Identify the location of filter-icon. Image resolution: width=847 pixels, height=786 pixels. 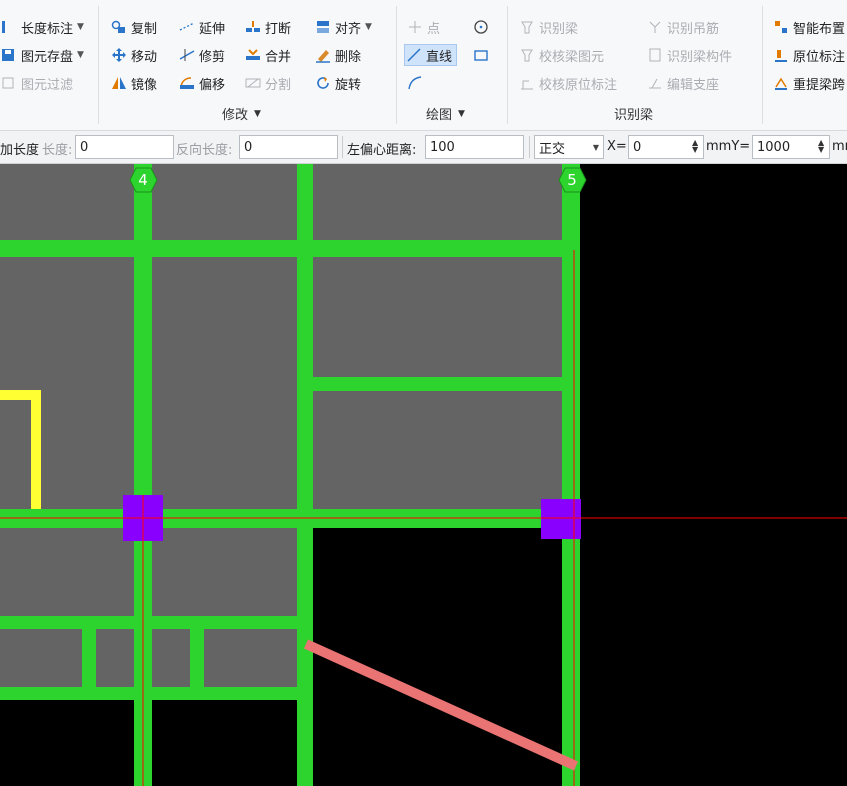
(9, 83).